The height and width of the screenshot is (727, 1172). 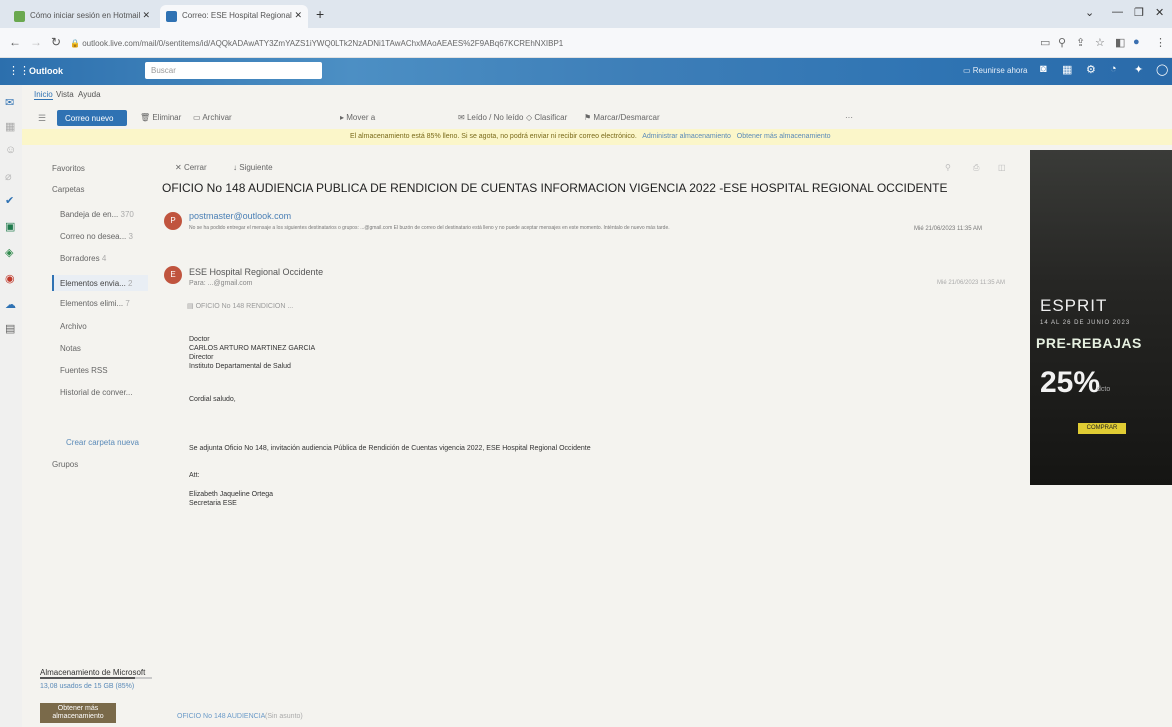 What do you see at coordinates (686, 136) in the screenshot?
I see `manage-storage-link: Administrar almacenamiento` at bounding box center [686, 136].